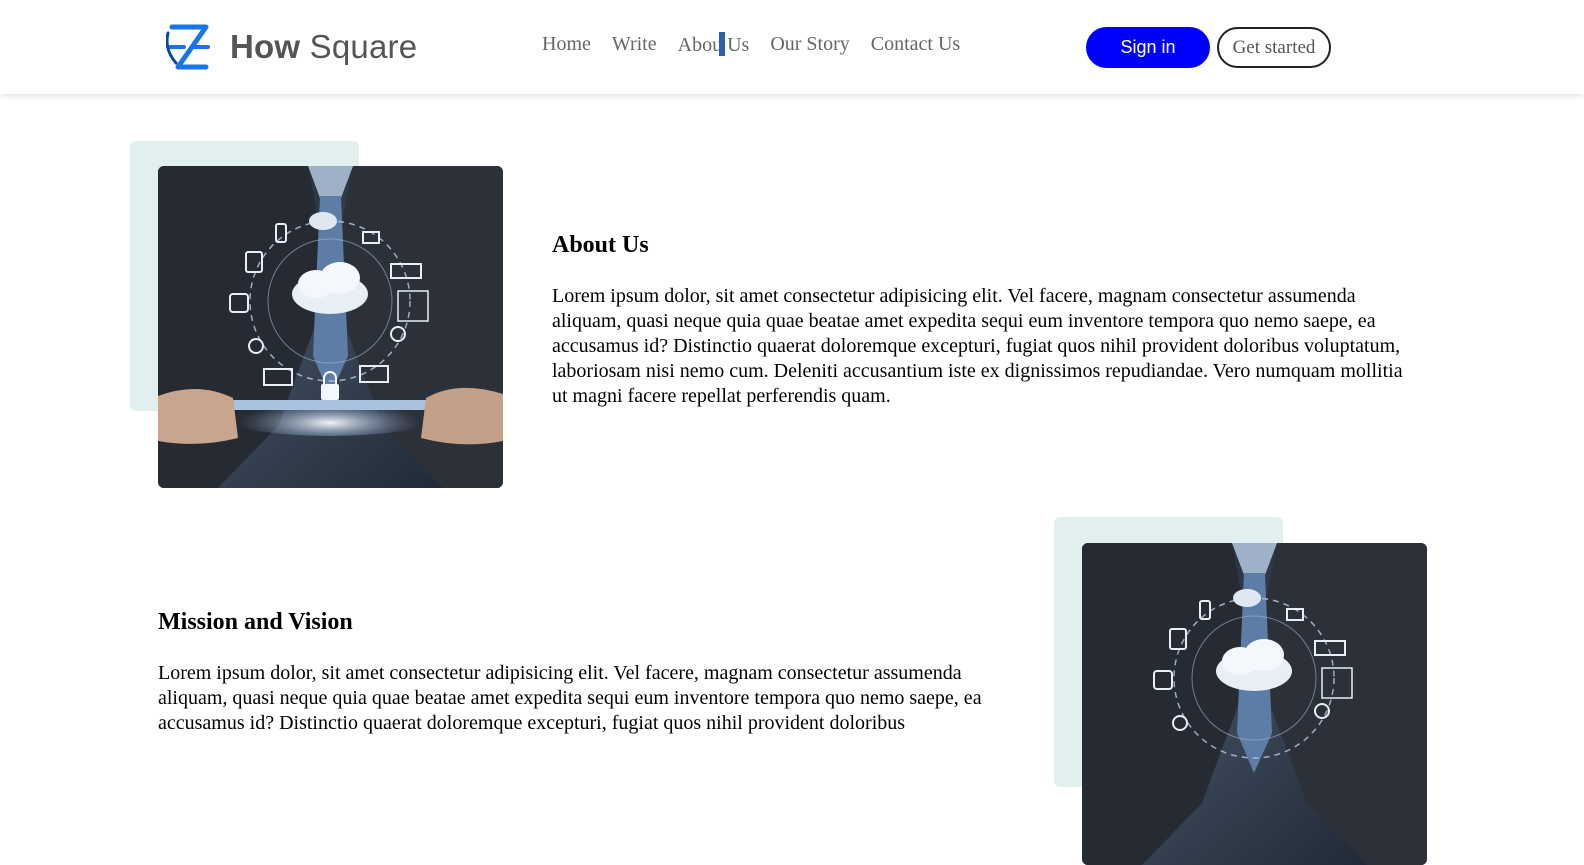 This screenshot has height=865, width=1584. I want to click on brand: How Square, so click(291, 47).